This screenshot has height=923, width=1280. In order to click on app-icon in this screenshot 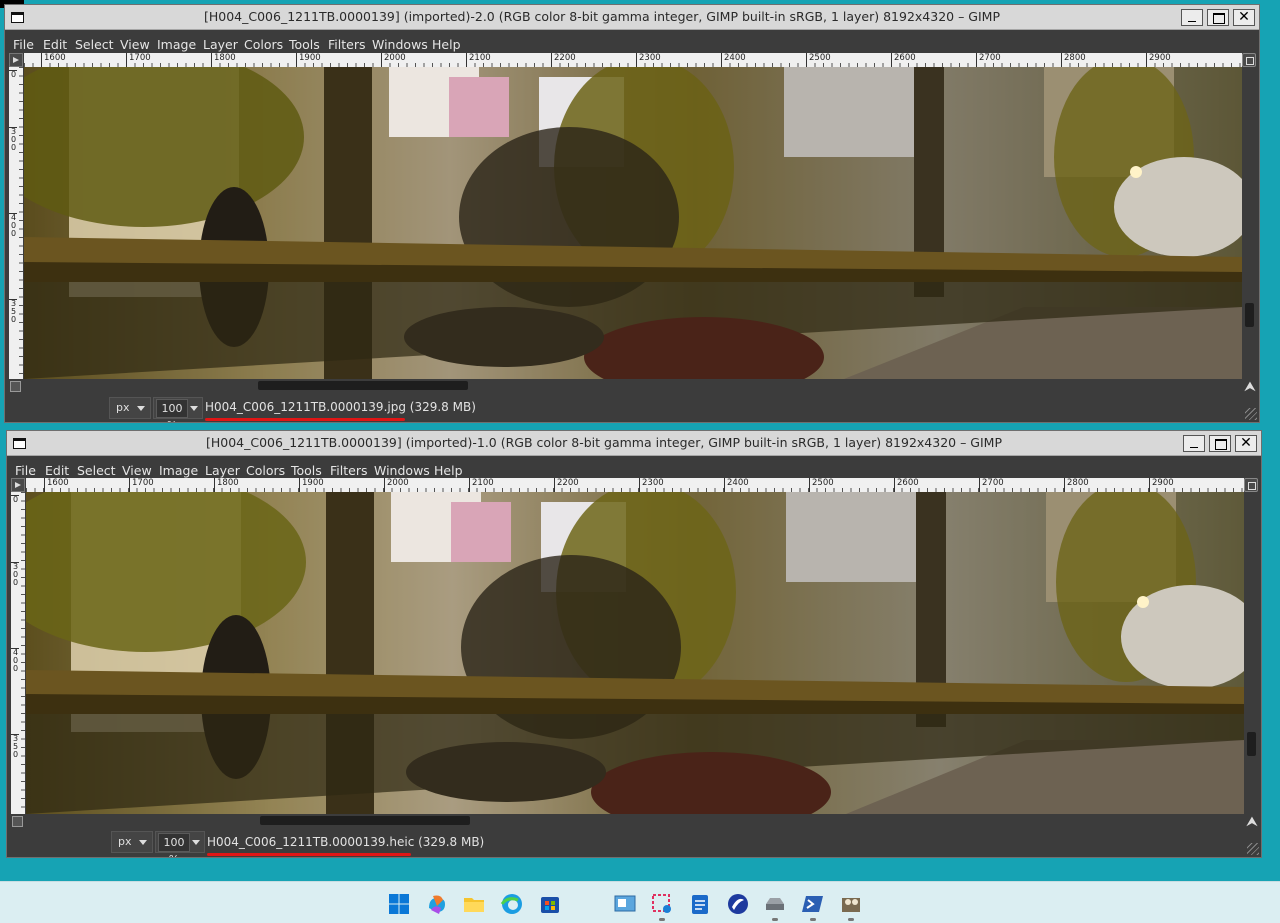, I will do `click(738, 904)`.